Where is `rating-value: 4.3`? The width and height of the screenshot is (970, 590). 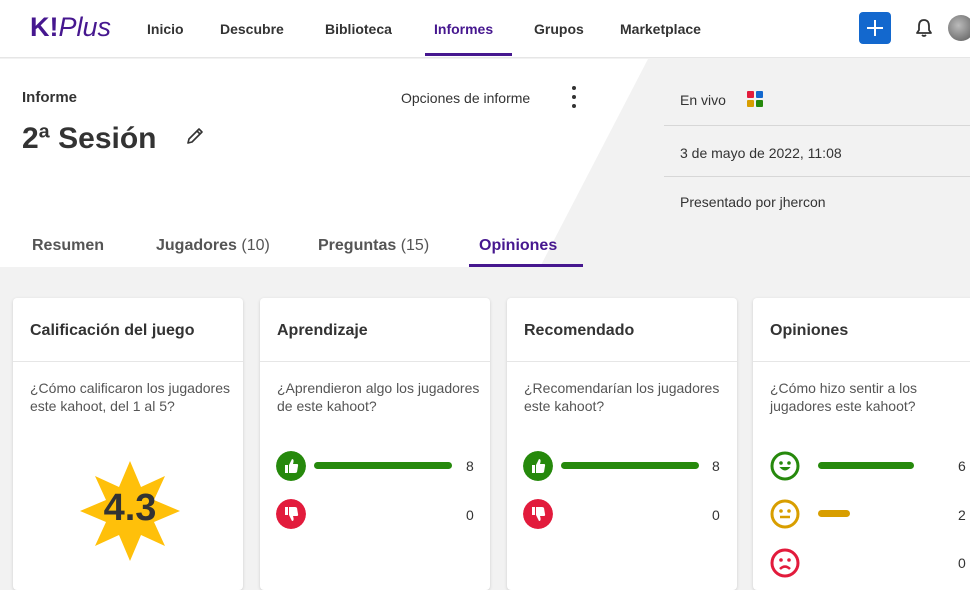
rating-value: 4.3 is located at coordinates (130, 508).